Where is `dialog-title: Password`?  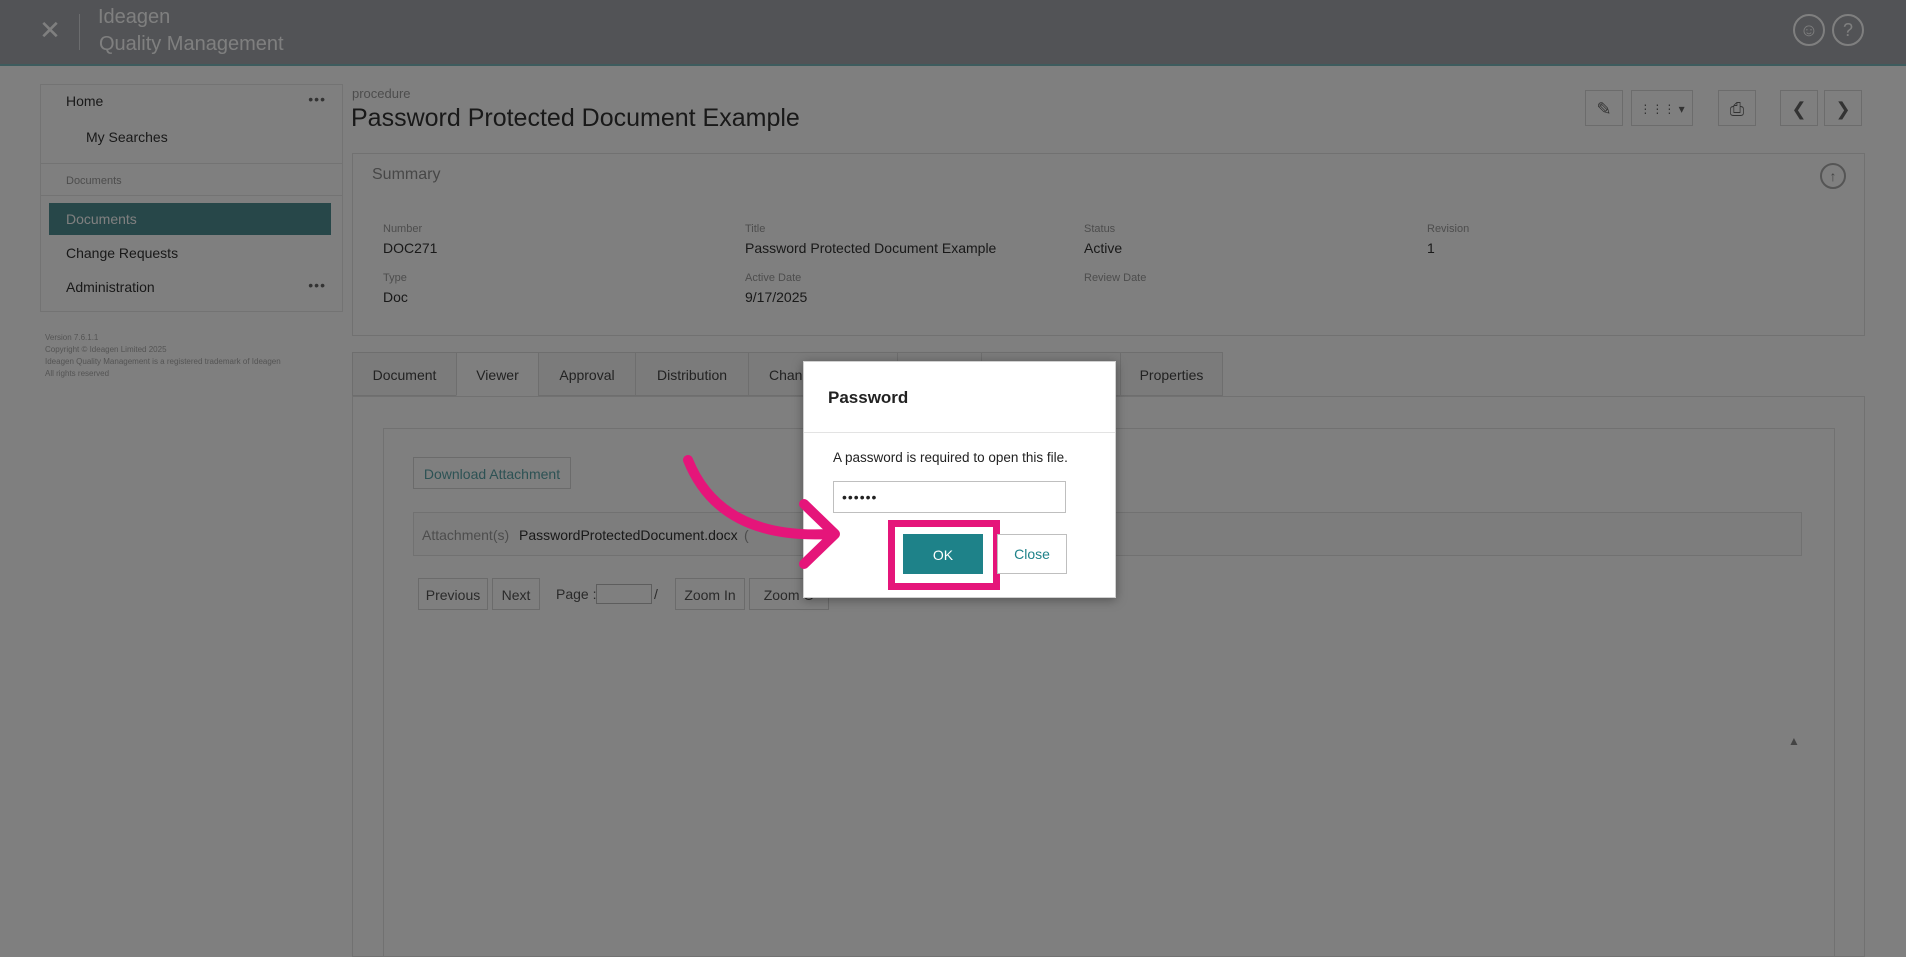
dialog-title: Password is located at coordinates (868, 397).